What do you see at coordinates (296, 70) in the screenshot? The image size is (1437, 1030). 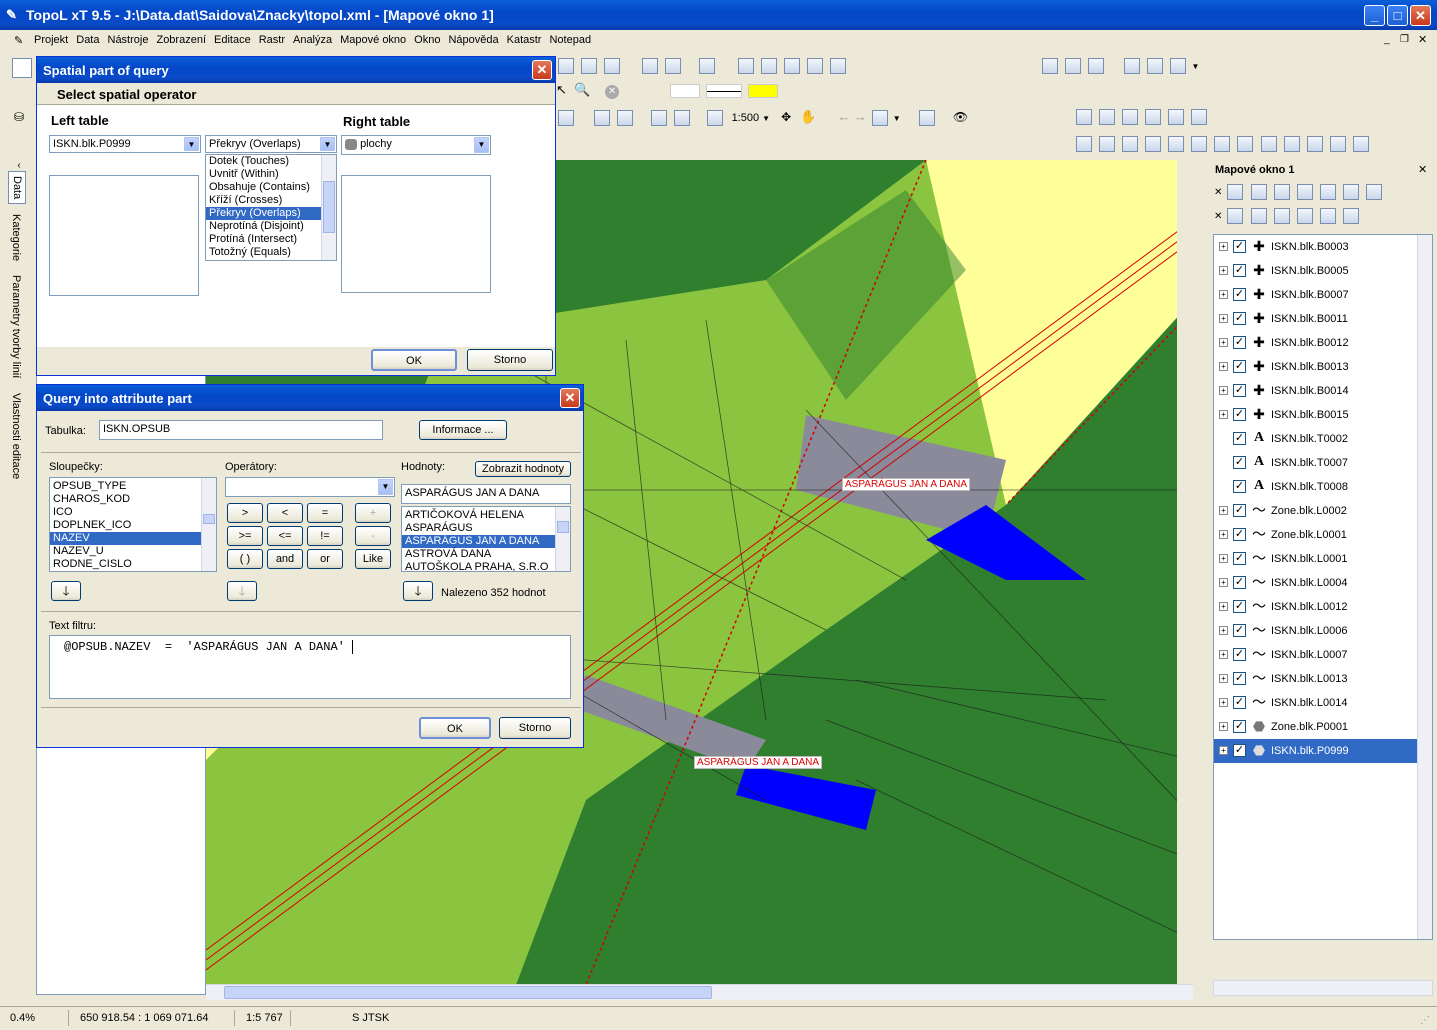 I see `spatial-dialog-titlebar: Spatial part of query ✕` at bounding box center [296, 70].